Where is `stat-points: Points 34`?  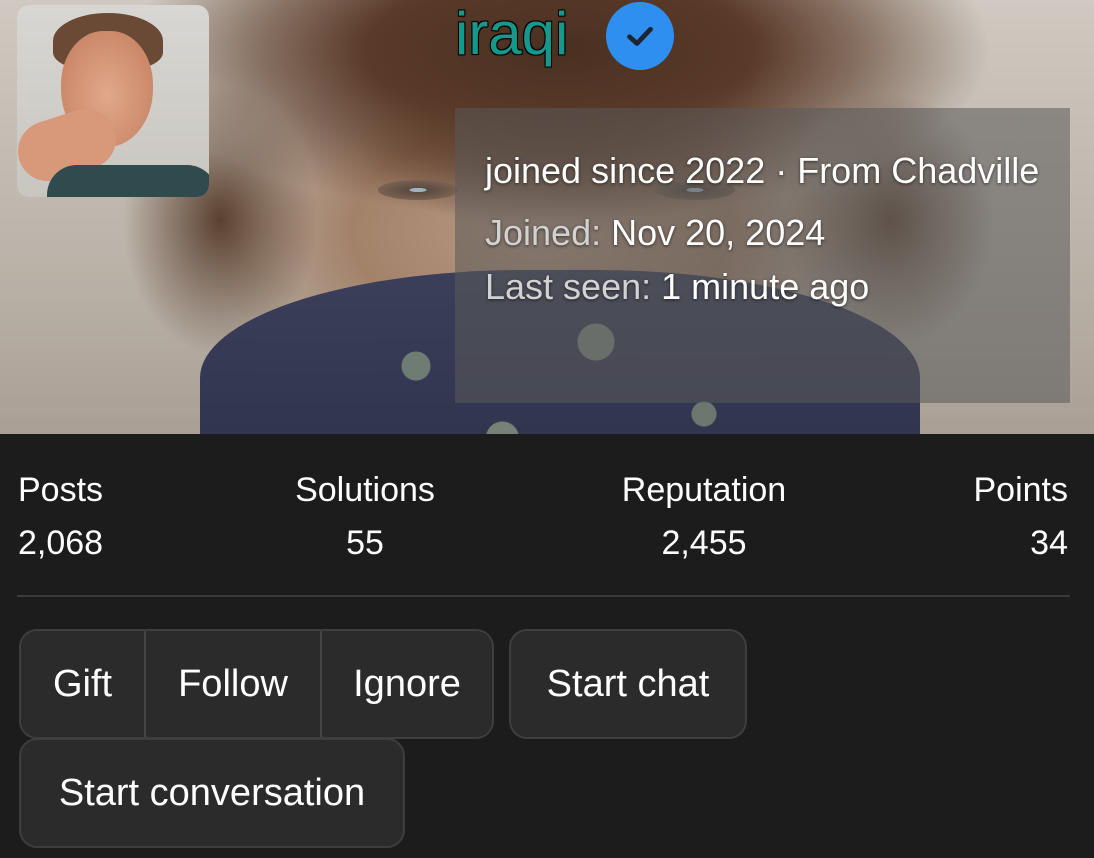 stat-points: Points 34 is located at coordinates (1021, 516).